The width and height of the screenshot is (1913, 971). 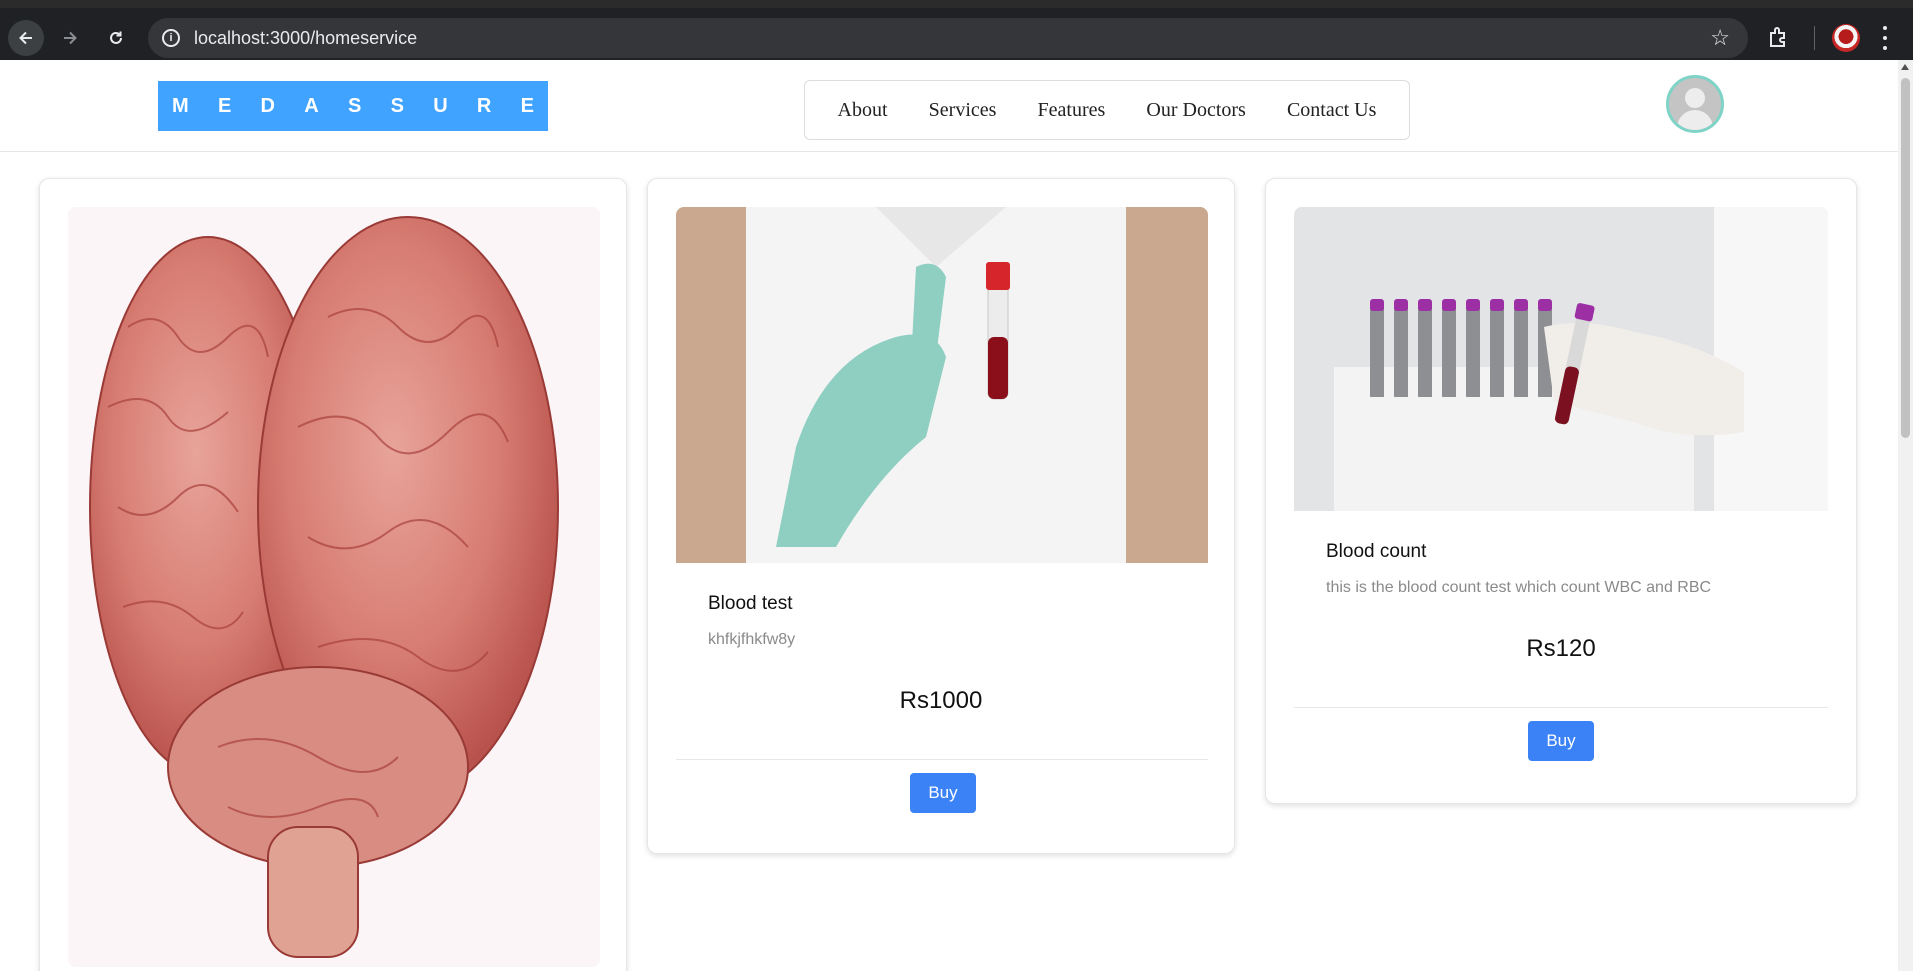 I want to click on reload-button, so click(x=116, y=38).